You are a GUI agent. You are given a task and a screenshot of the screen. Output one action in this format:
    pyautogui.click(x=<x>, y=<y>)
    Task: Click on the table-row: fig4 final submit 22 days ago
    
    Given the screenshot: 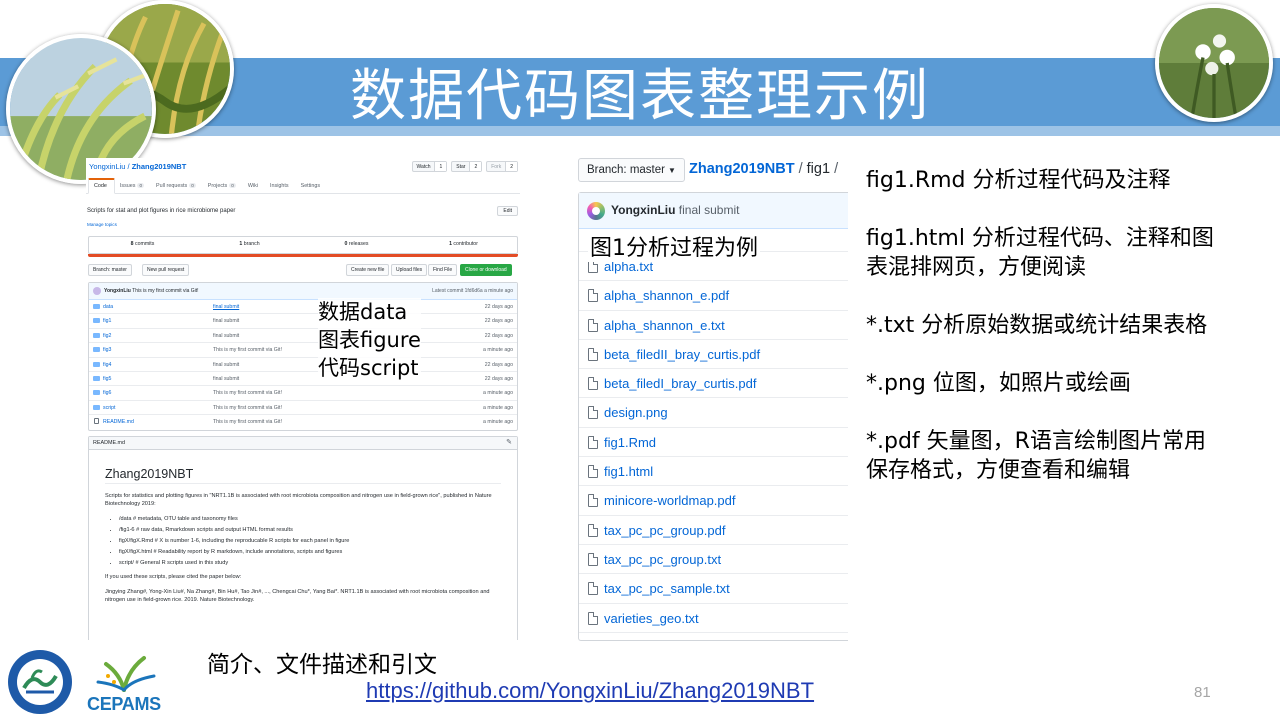 What is the action you would take?
    pyautogui.click(x=303, y=365)
    